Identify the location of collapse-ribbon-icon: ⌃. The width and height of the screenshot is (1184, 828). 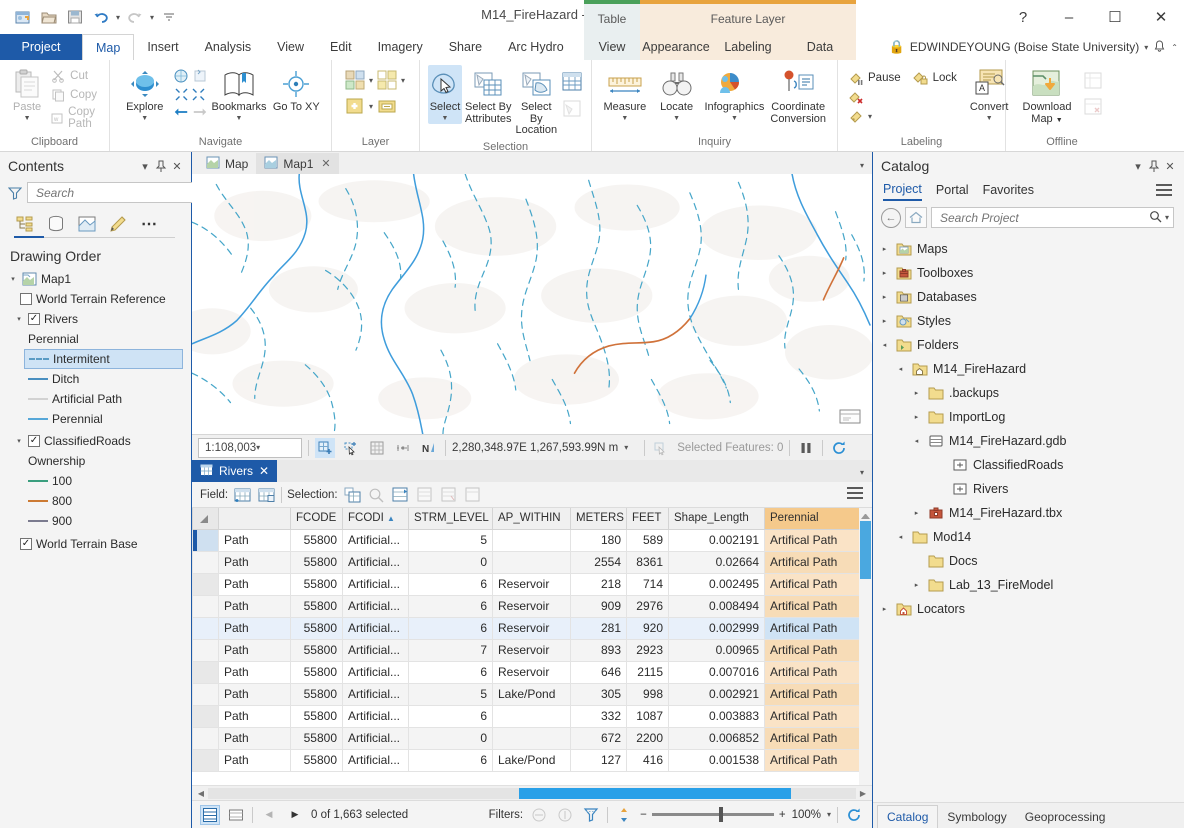
(1174, 47).